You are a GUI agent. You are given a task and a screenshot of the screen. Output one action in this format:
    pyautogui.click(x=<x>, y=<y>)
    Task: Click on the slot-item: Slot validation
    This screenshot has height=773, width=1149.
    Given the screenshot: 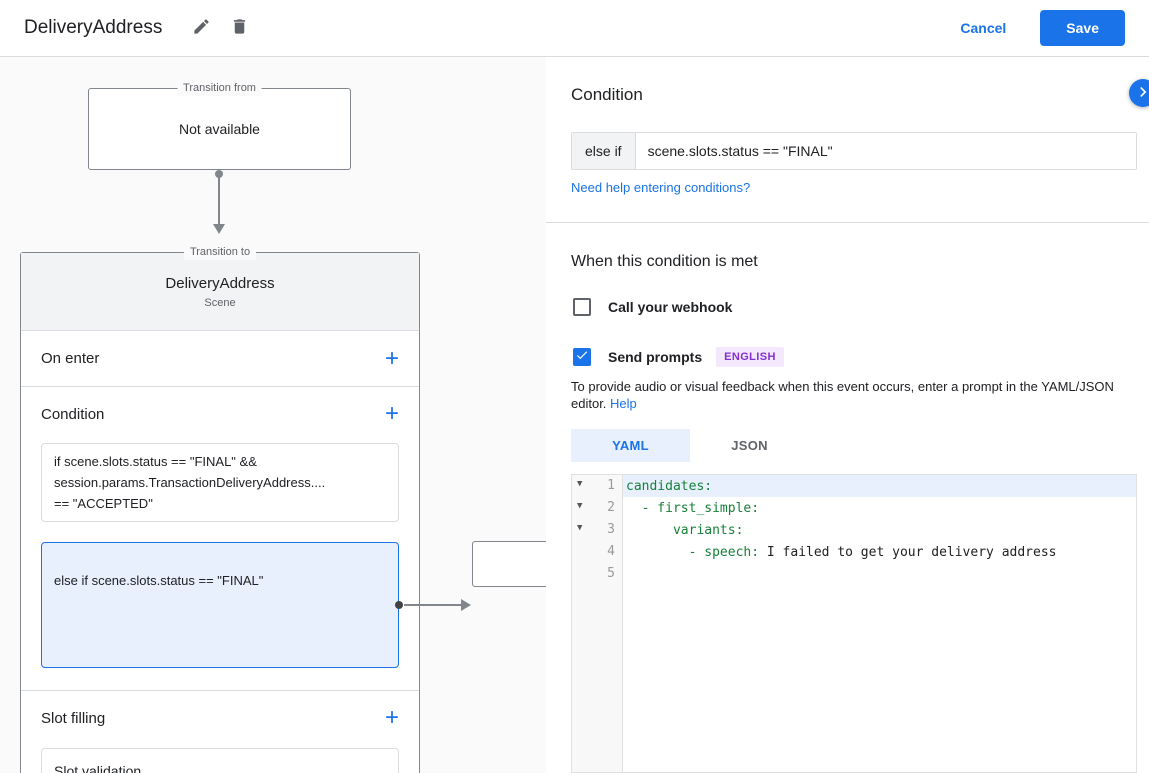 What is the action you would take?
    pyautogui.click(x=220, y=760)
    